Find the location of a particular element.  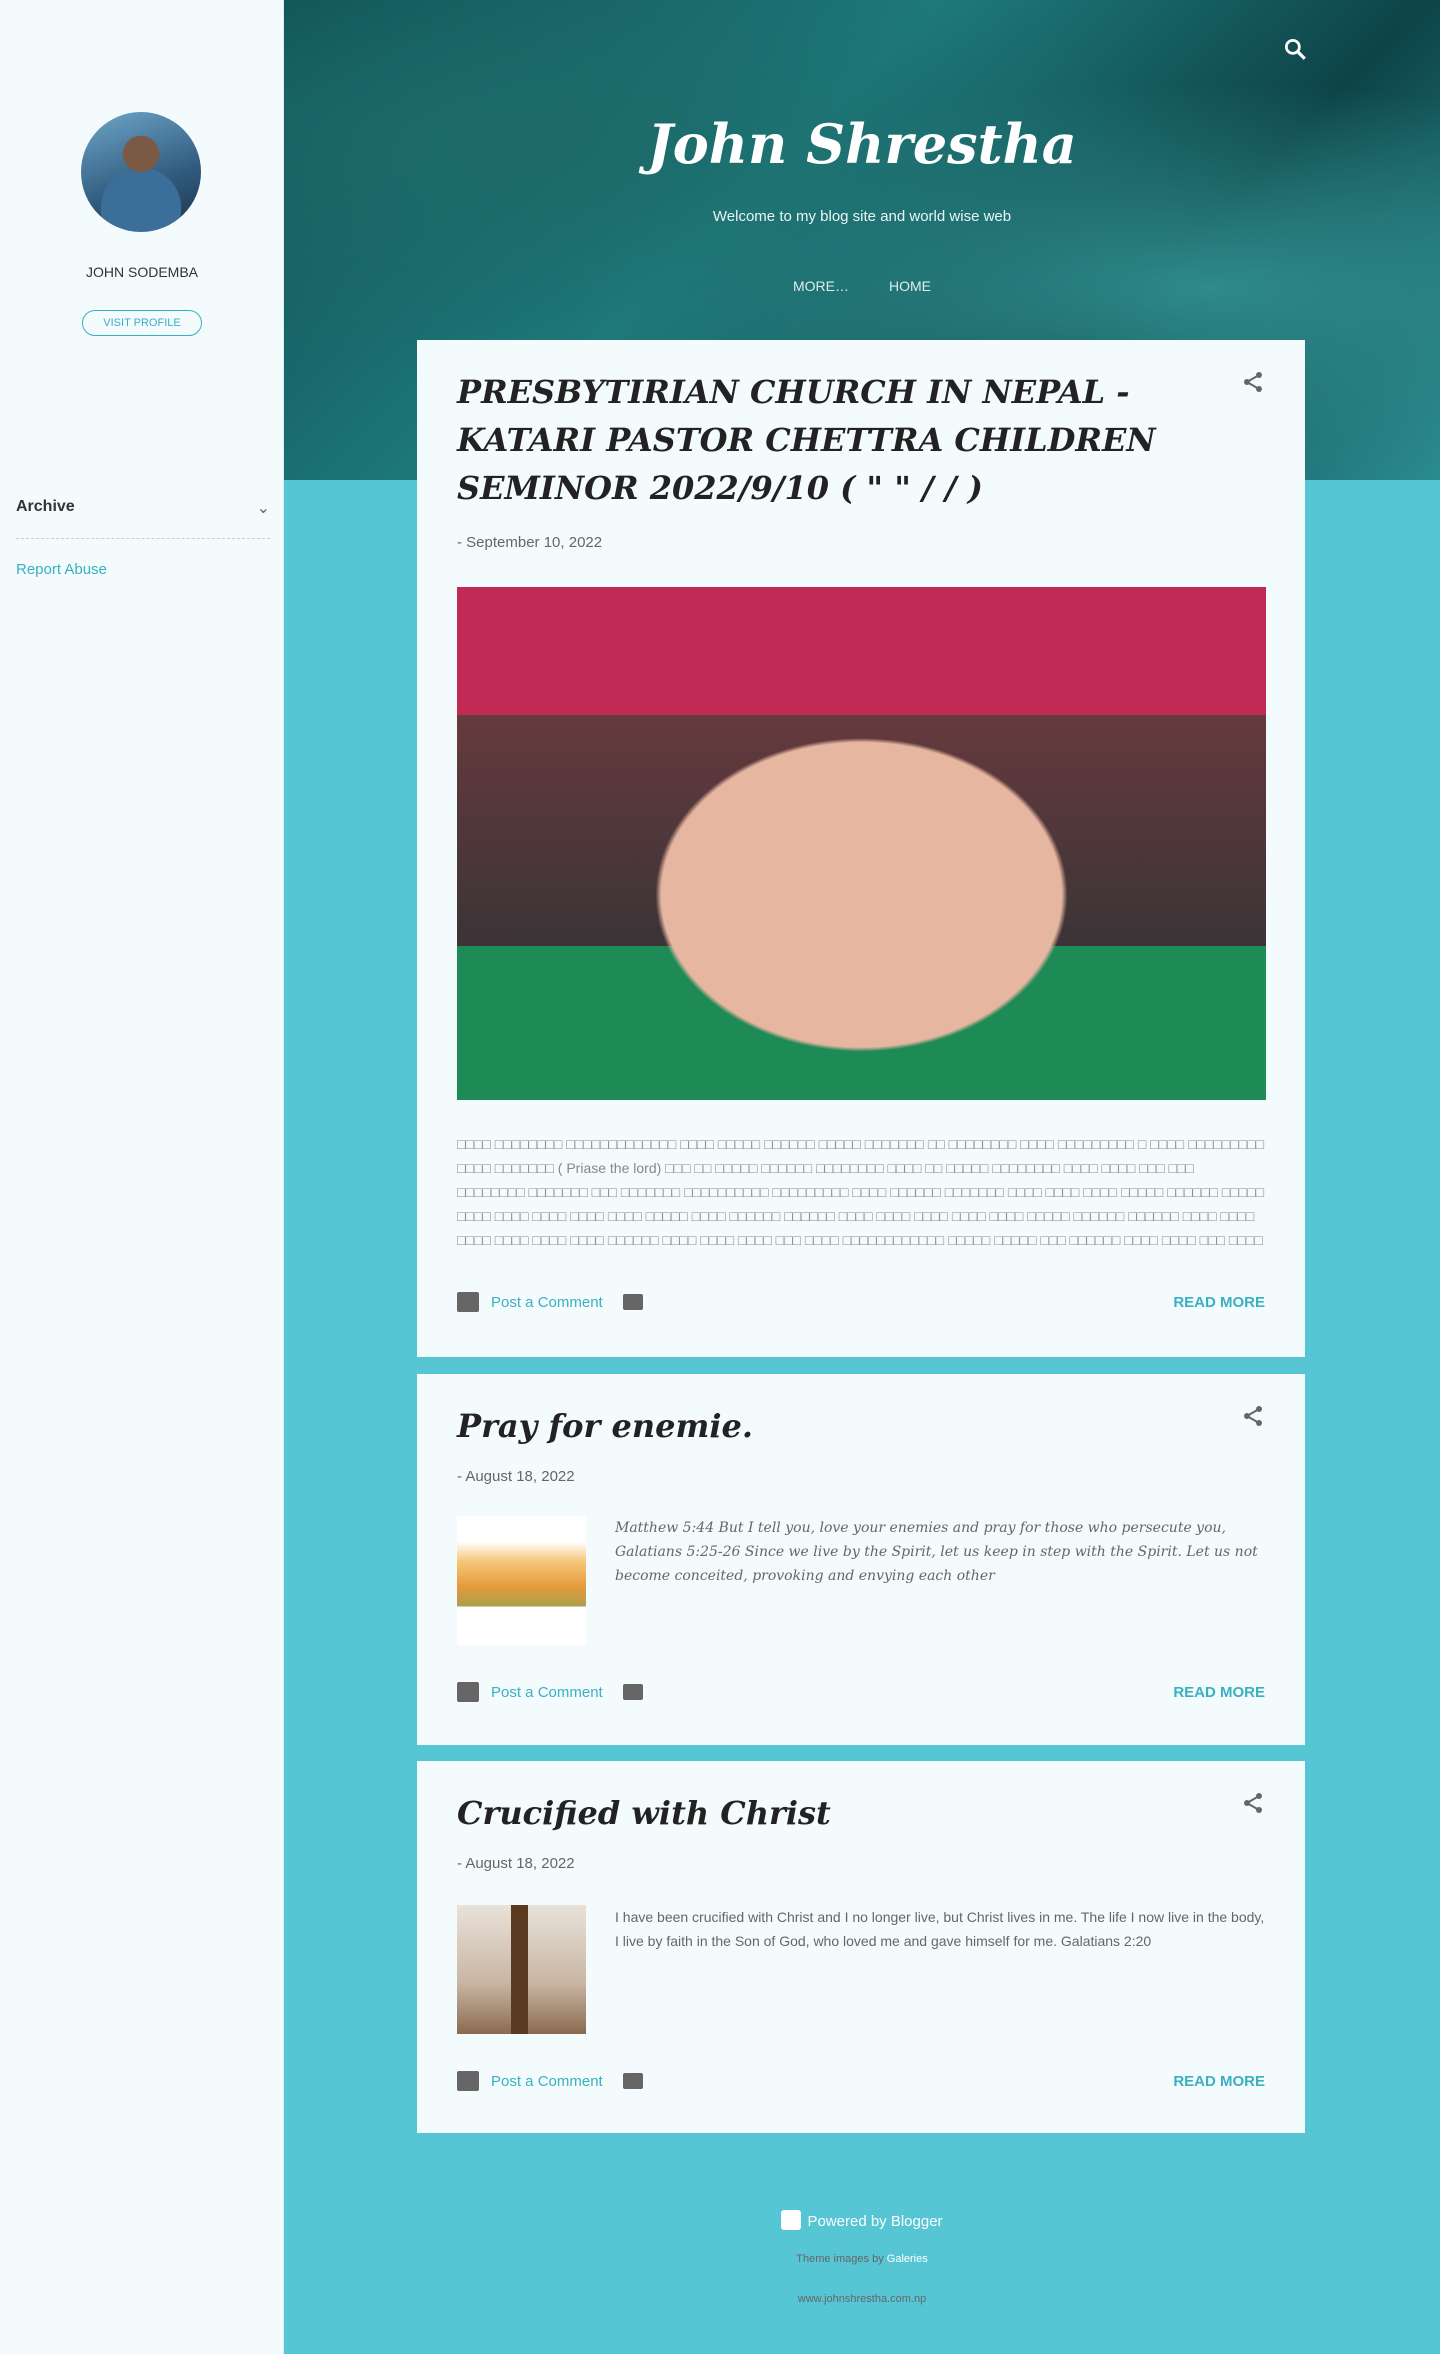

post-title: Pray for enemie. is located at coordinates (837, 1412).